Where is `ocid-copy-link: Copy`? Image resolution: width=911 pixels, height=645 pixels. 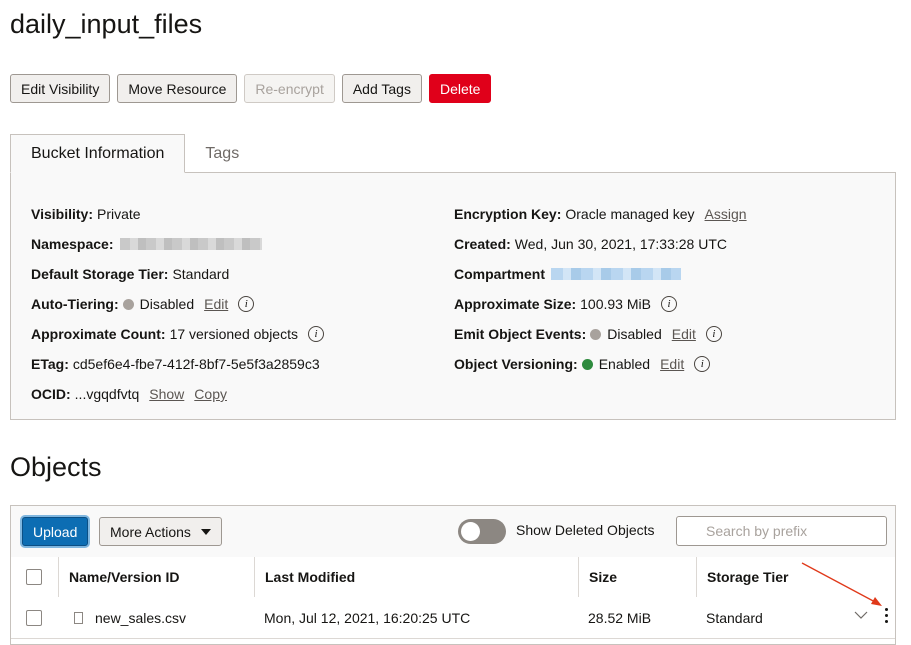
ocid-copy-link: Copy is located at coordinates (210, 394).